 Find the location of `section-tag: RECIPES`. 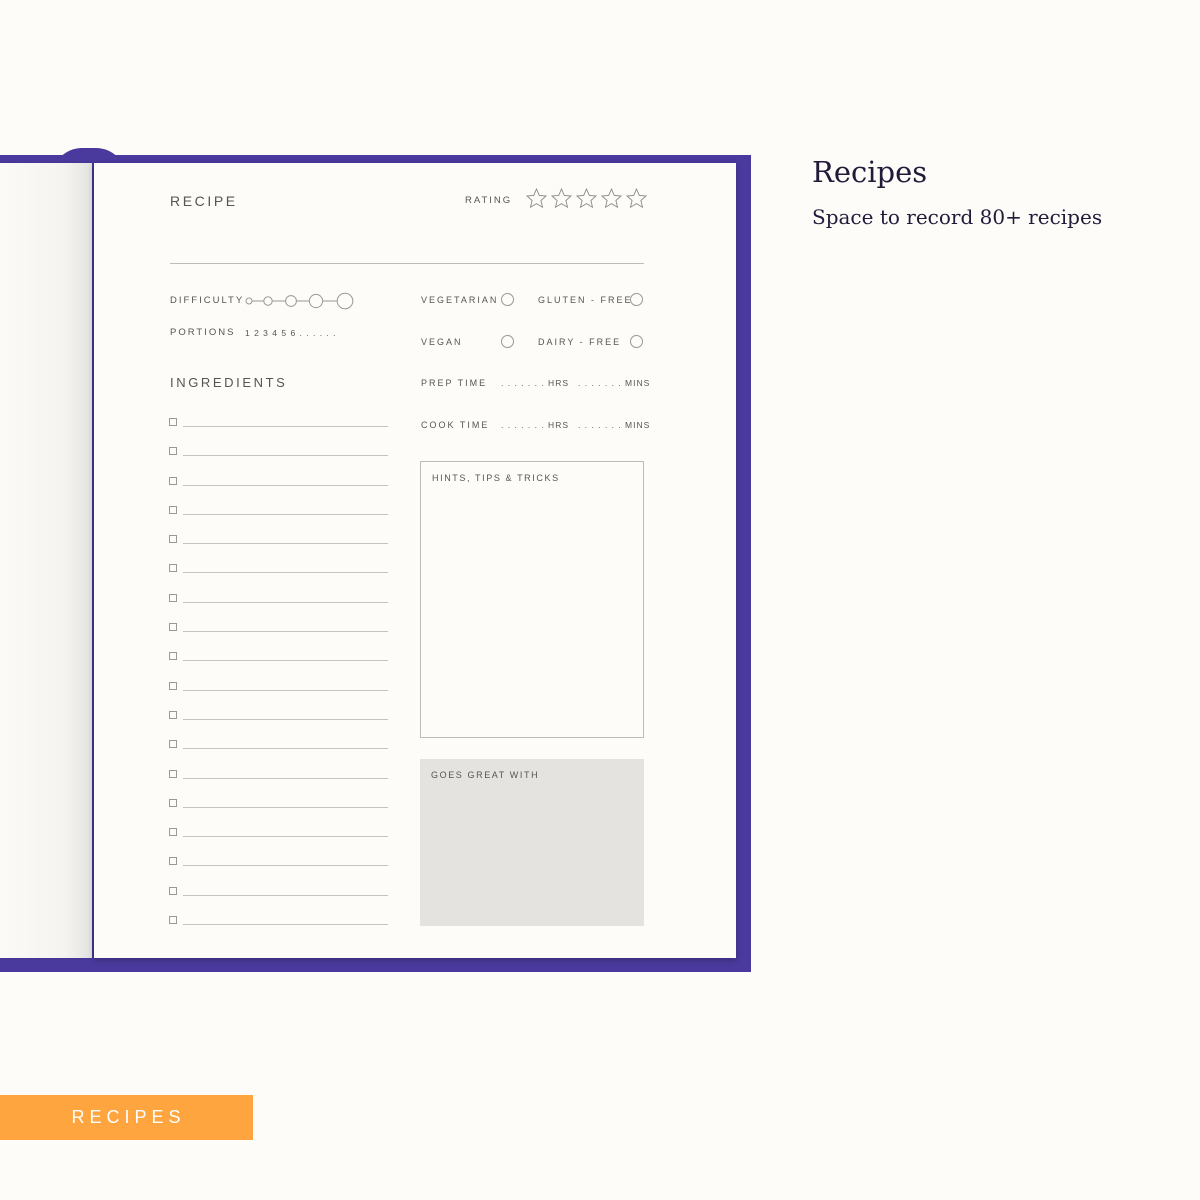

section-tag: RECIPES is located at coordinates (126, 1117).